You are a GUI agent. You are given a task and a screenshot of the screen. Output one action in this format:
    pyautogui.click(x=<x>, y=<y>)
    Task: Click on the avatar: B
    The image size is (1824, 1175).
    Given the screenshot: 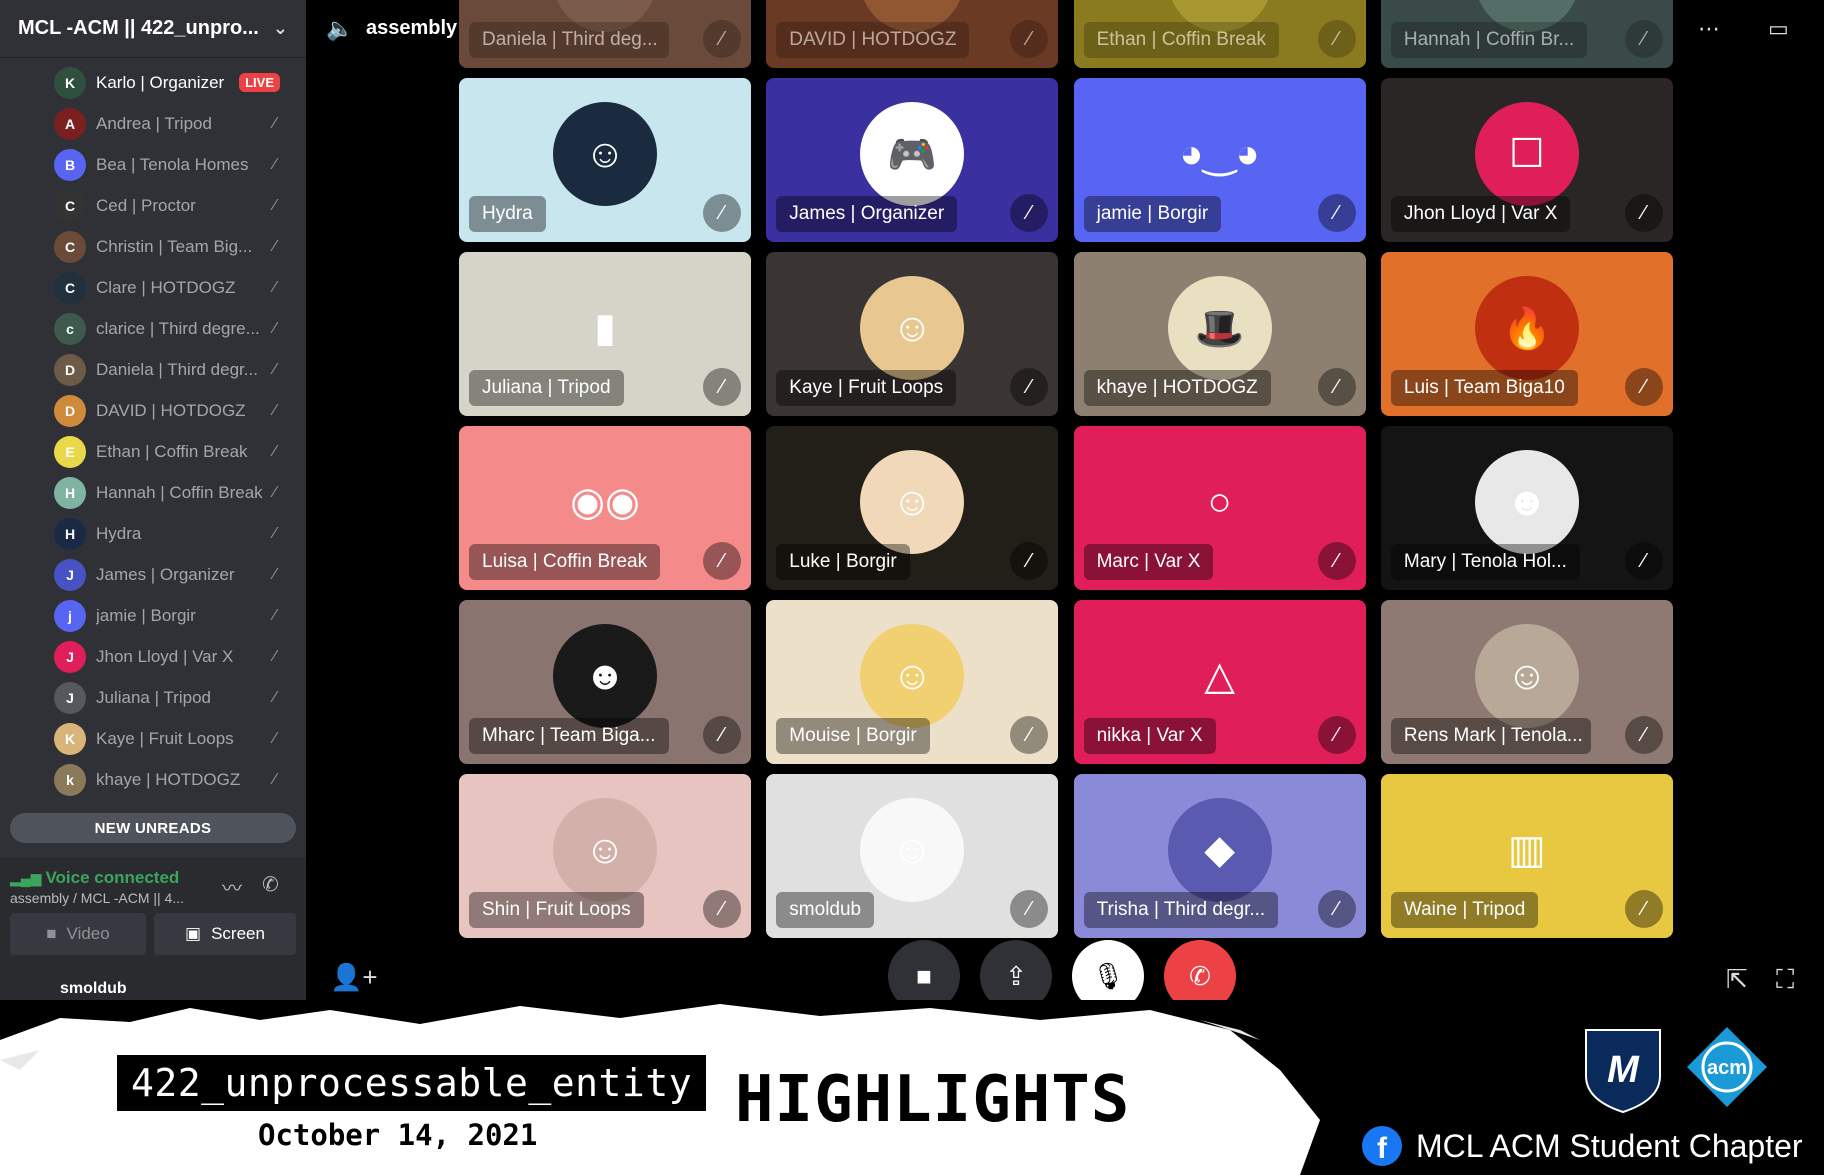 What is the action you would take?
    pyautogui.click(x=70, y=164)
    